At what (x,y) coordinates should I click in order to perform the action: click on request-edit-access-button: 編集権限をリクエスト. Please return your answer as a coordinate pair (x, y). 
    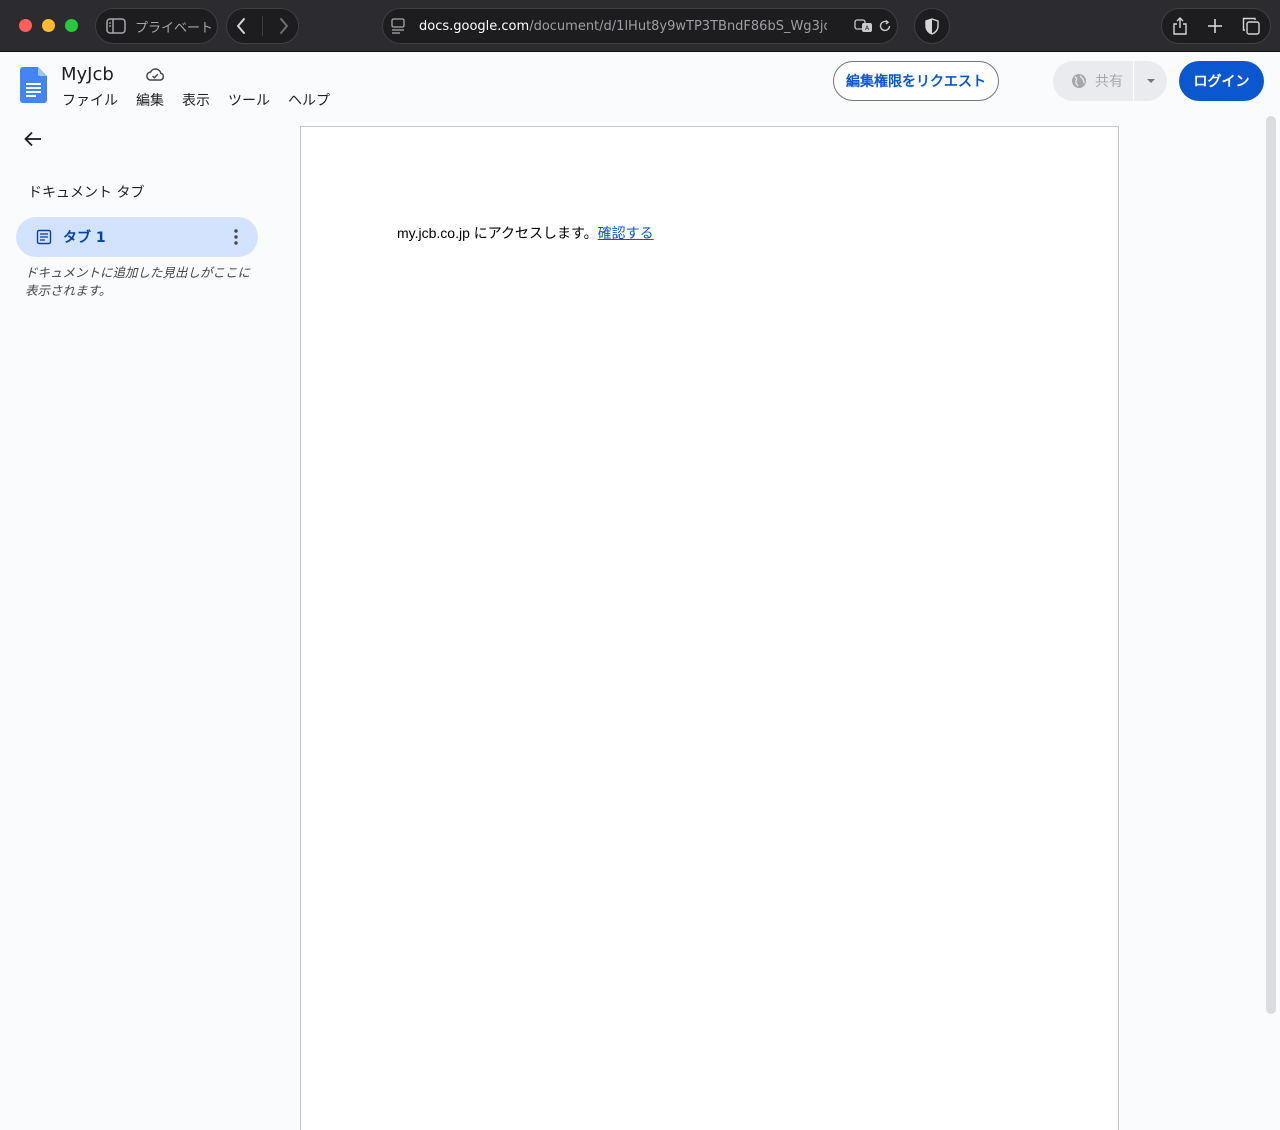
    Looking at the image, I should click on (916, 81).